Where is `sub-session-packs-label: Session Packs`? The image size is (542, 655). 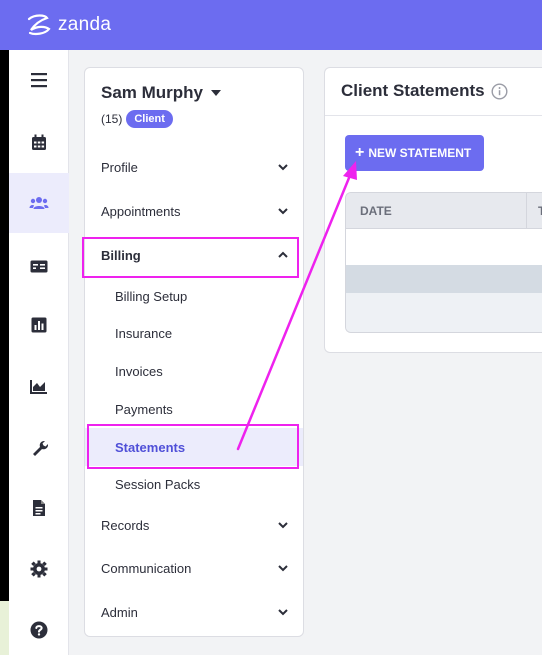
sub-session-packs-label: Session Packs is located at coordinates (158, 484).